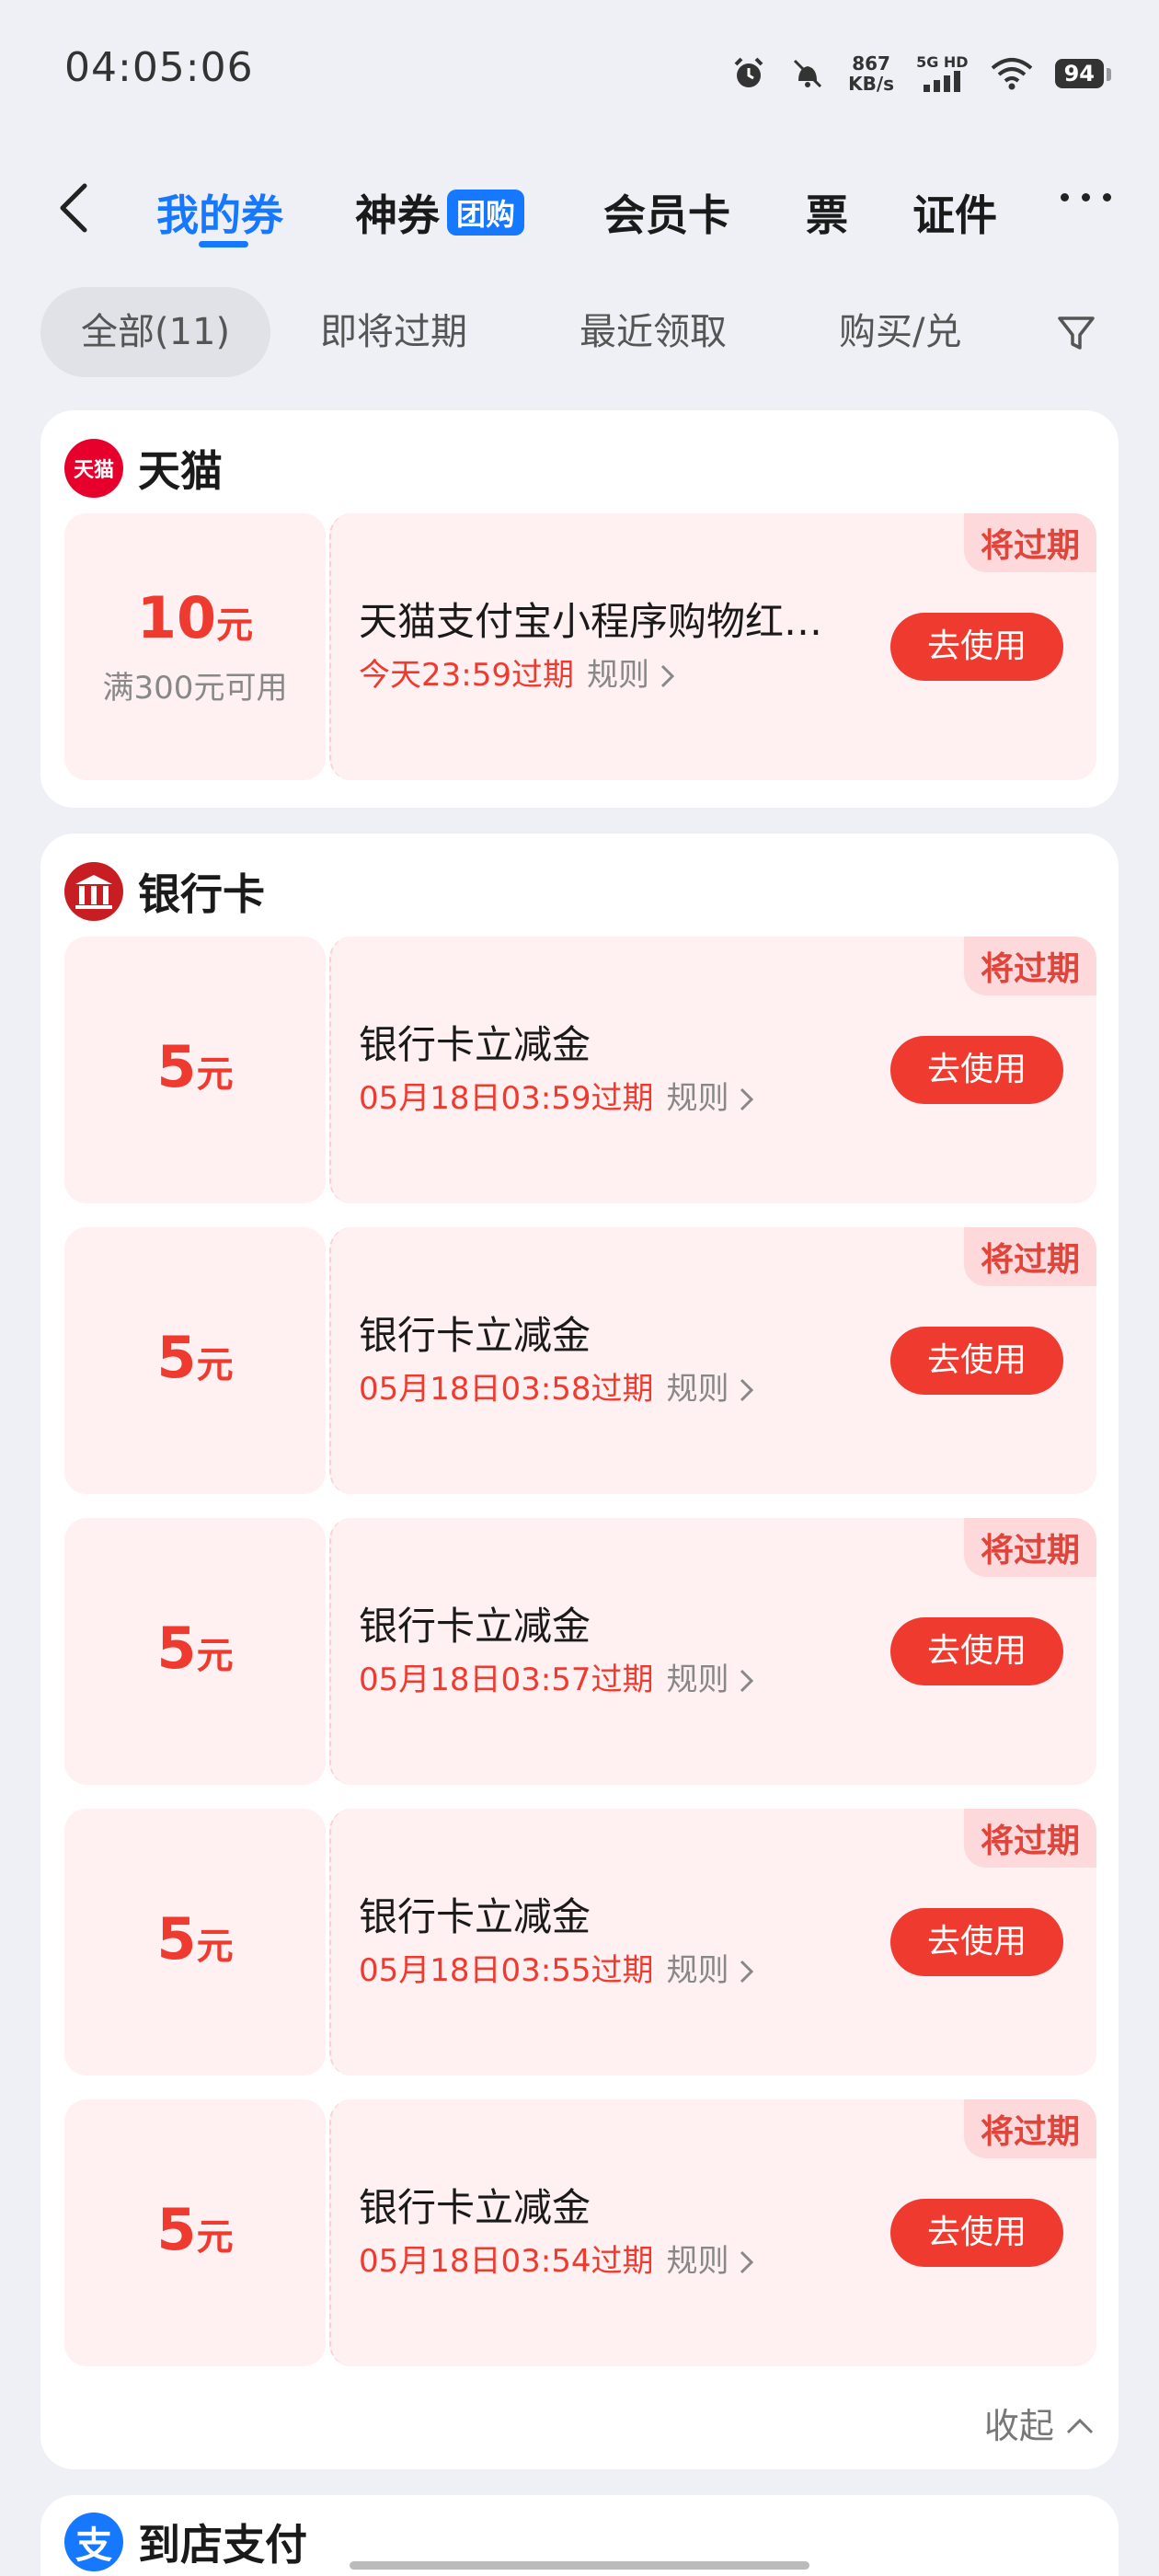 The width and height of the screenshot is (1159, 2576). I want to click on coupon-subline: 05月18日03:57过期 规则, so click(557, 1676).